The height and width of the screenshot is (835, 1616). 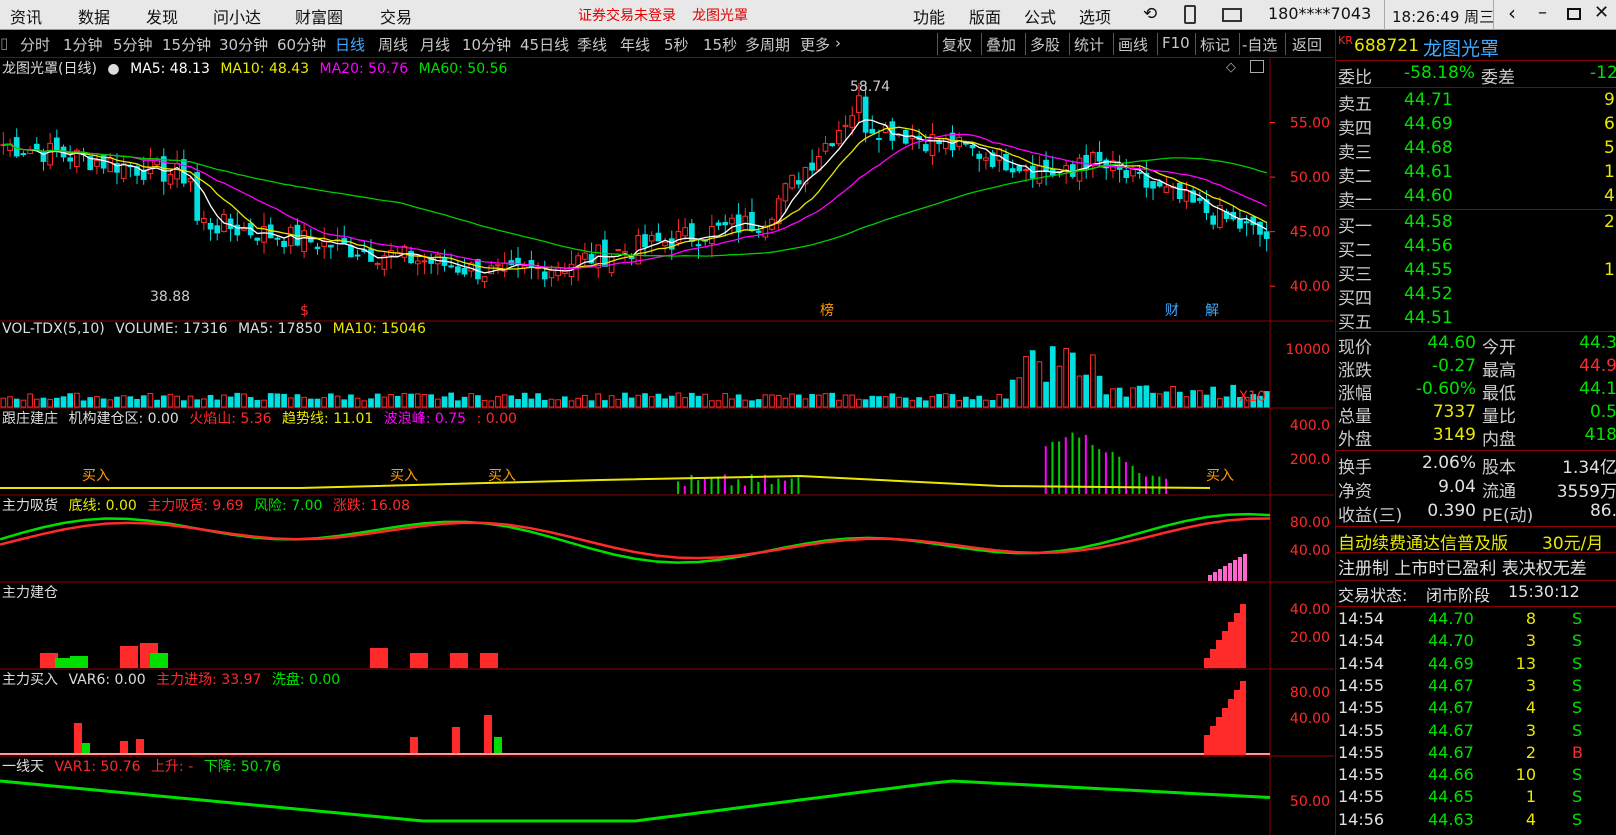 What do you see at coordinates (186, 44) in the screenshot?
I see `tab-period-3: 15分钟` at bounding box center [186, 44].